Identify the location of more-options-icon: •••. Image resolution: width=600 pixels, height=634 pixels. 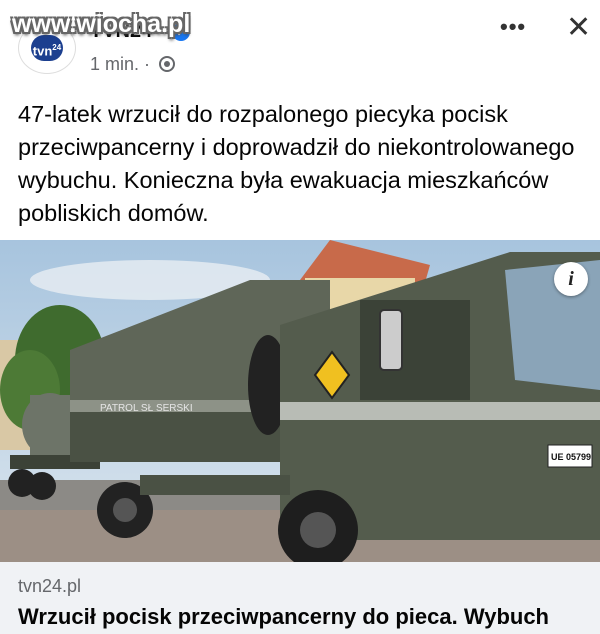
(513, 27).